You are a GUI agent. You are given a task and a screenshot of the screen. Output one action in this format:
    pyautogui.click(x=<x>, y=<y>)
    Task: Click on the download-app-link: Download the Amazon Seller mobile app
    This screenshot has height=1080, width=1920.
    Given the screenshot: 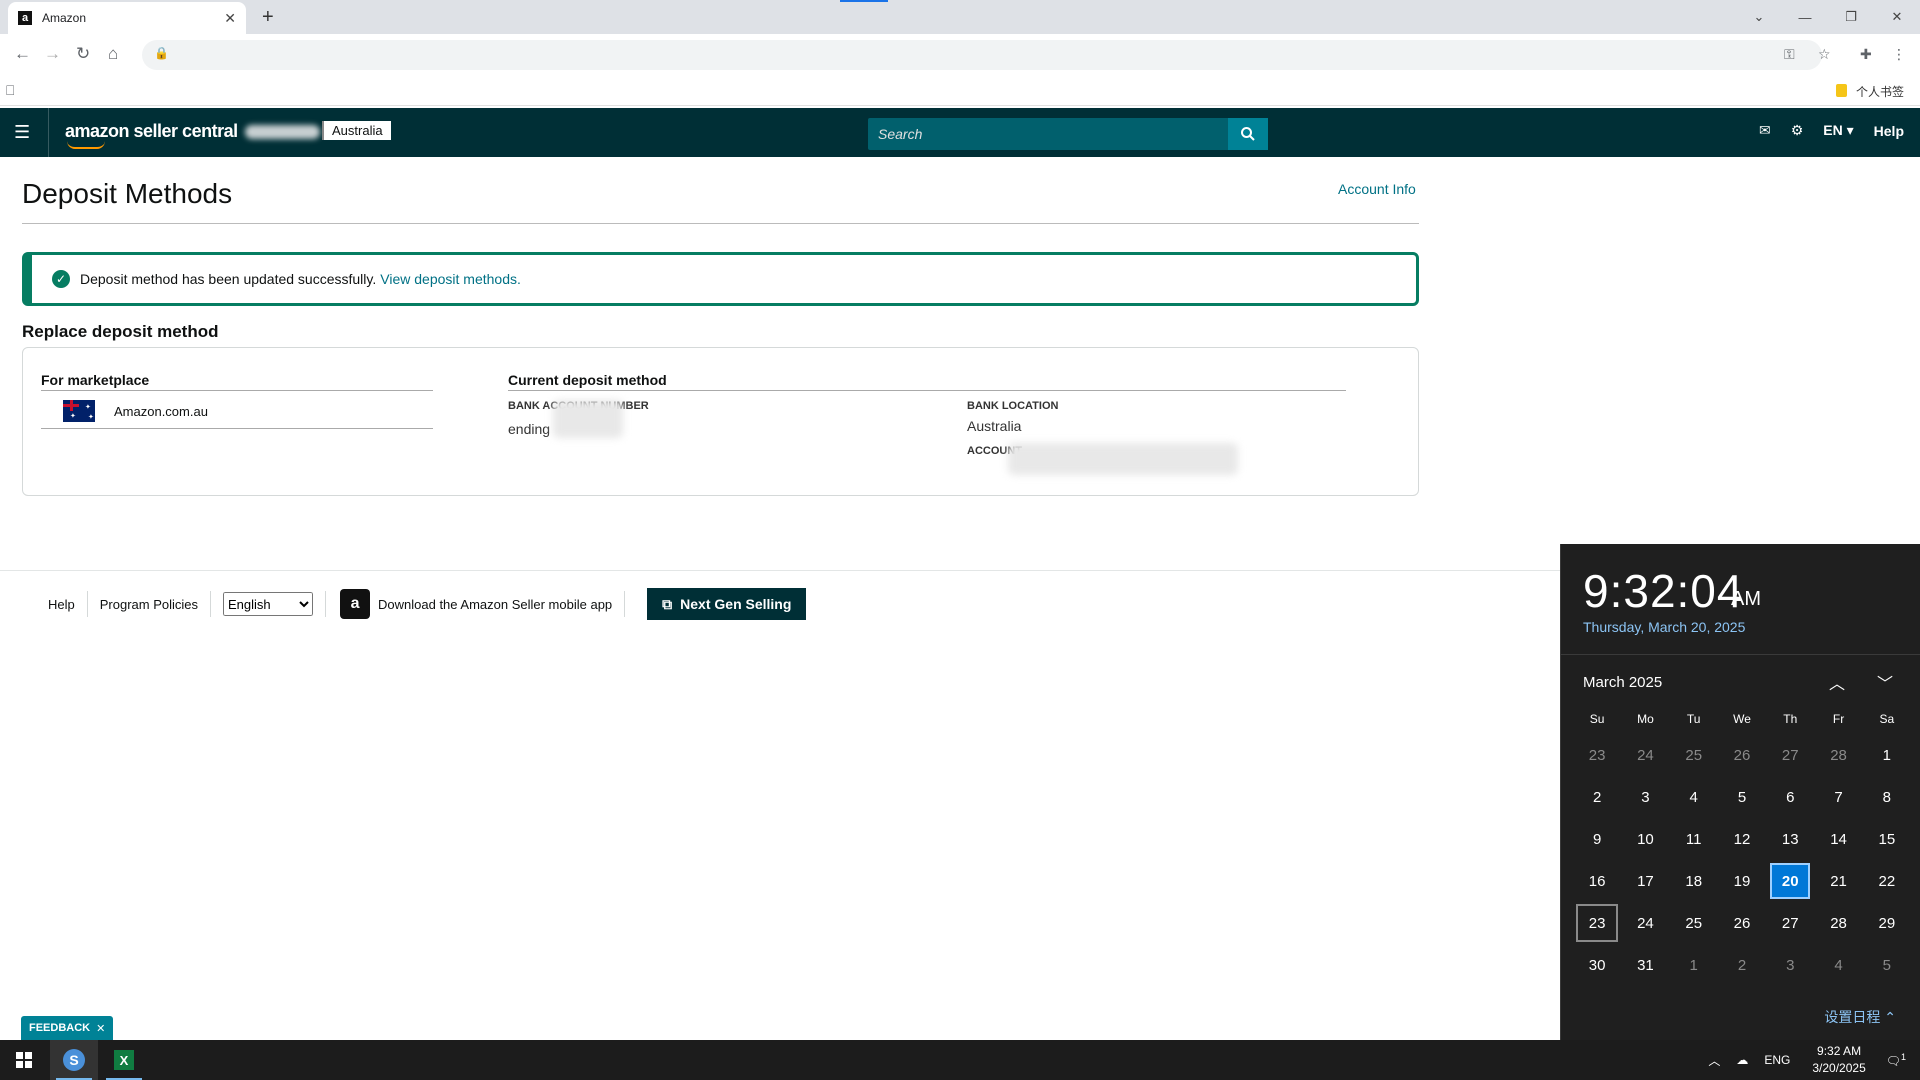 What is the action you would take?
    pyautogui.click(x=502, y=604)
    